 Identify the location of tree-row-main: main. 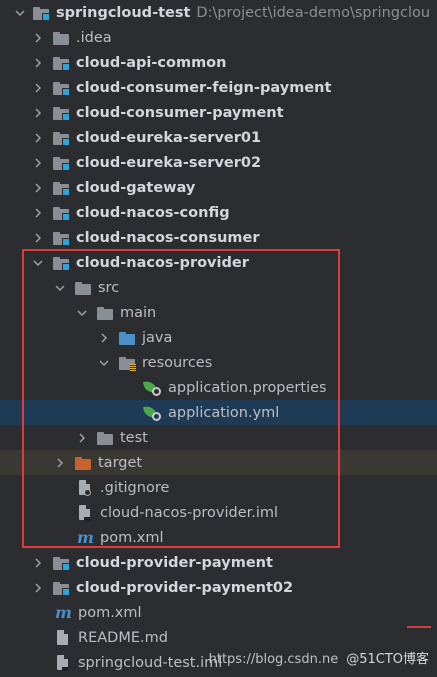
(218, 312).